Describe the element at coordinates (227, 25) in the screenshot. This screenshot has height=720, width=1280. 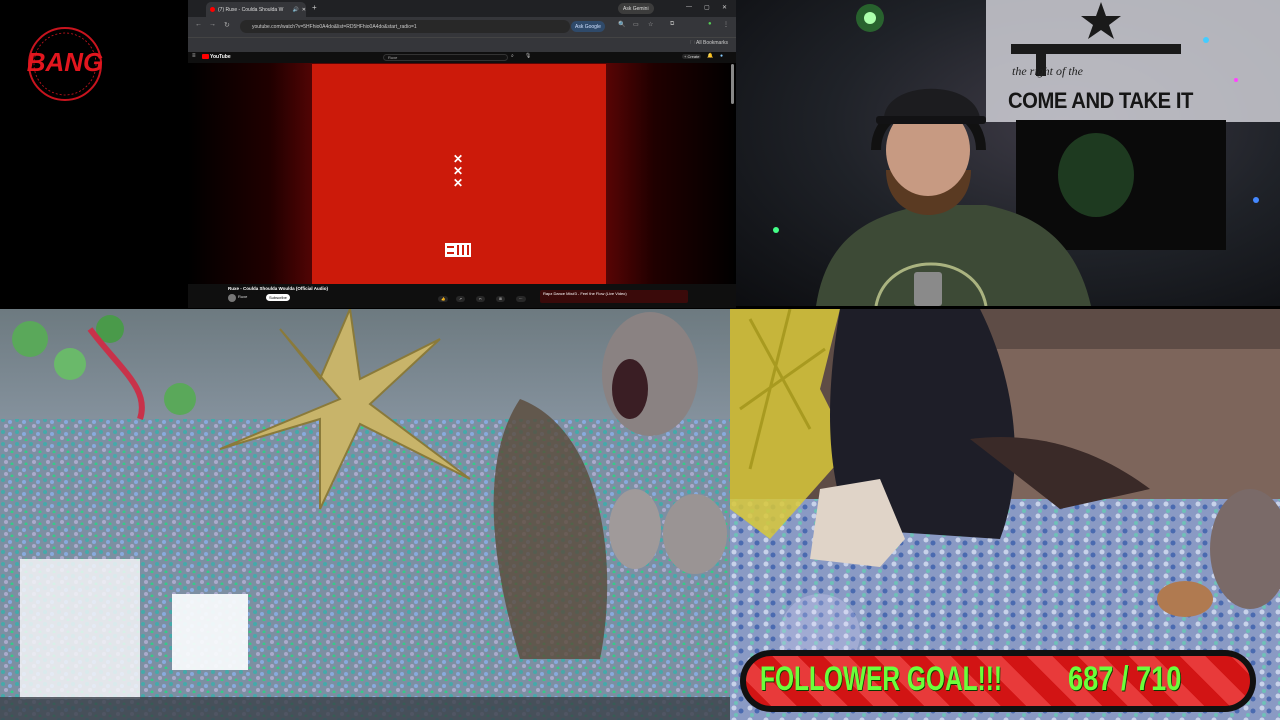
I see `reload-icon: ↻` at that location.